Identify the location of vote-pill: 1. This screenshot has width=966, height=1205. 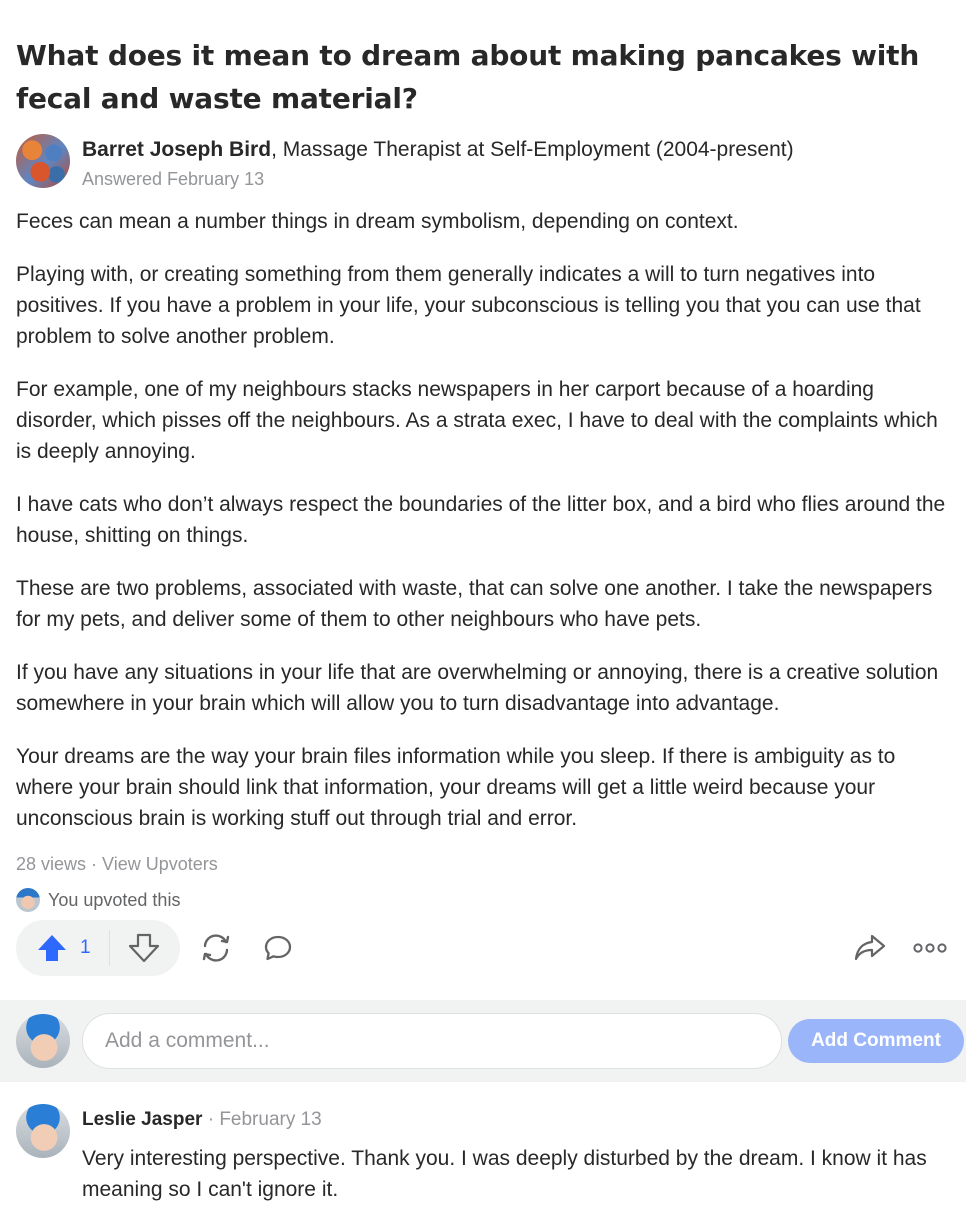
(98, 948).